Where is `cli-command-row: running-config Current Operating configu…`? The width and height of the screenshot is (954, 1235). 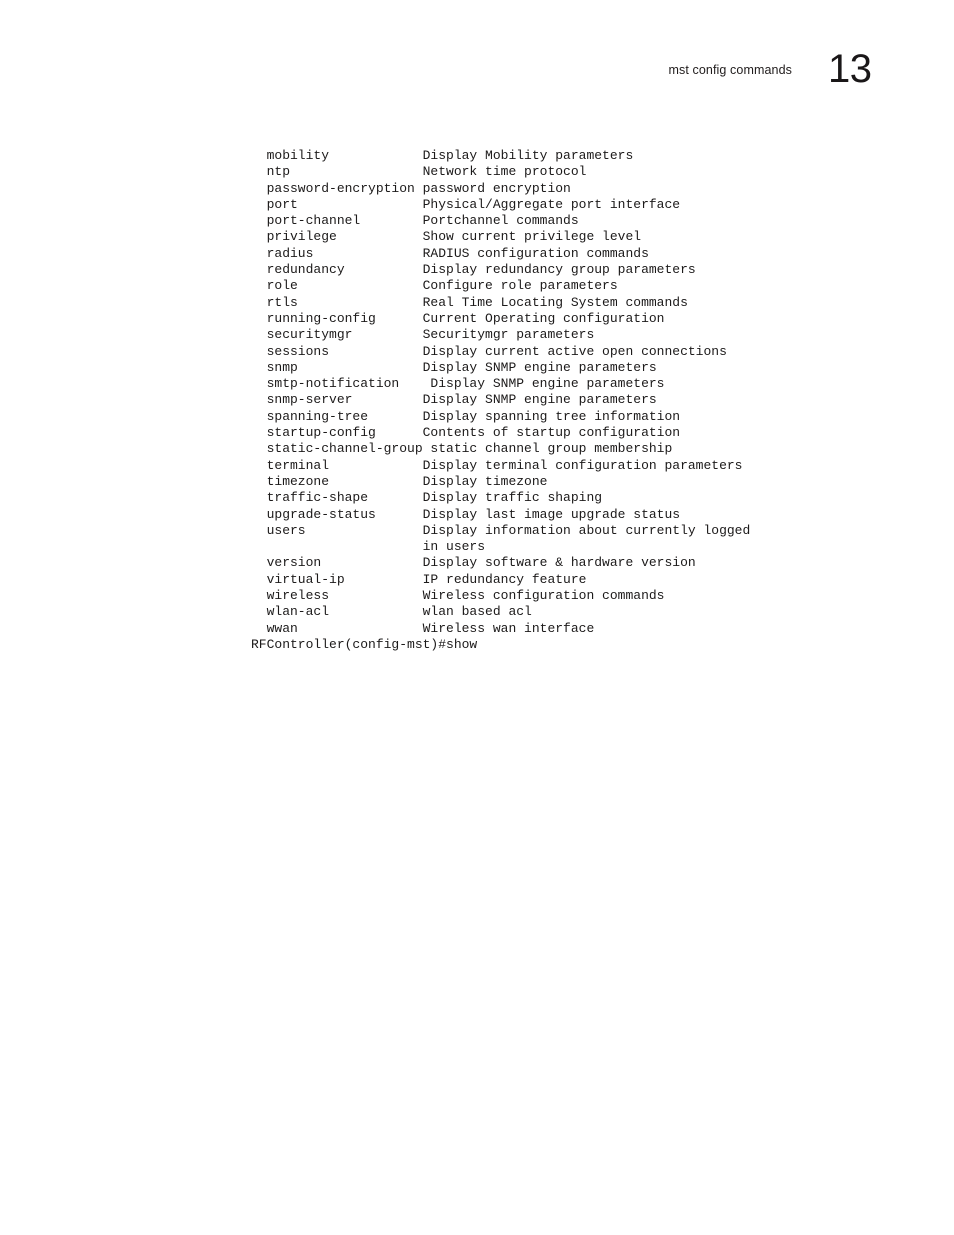 cli-command-row: running-config Current Operating configu… is located at coordinates (458, 318).